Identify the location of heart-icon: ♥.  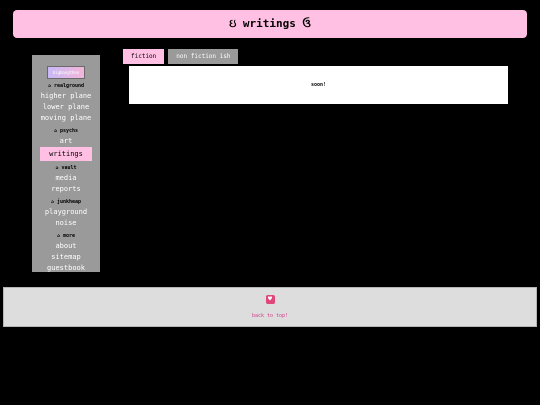
(270, 299).